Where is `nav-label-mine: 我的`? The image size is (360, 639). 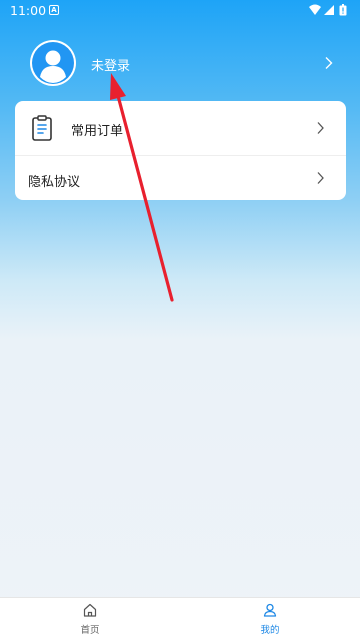 nav-label-mine: 我的 is located at coordinates (270, 630).